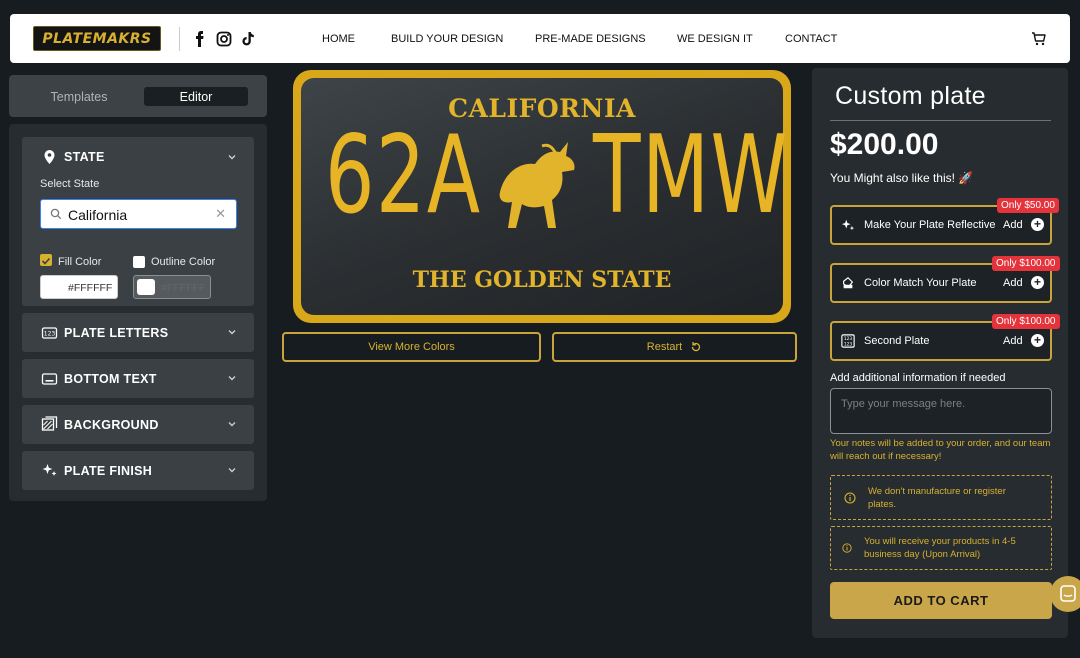  I want to click on divider, so click(940, 120).